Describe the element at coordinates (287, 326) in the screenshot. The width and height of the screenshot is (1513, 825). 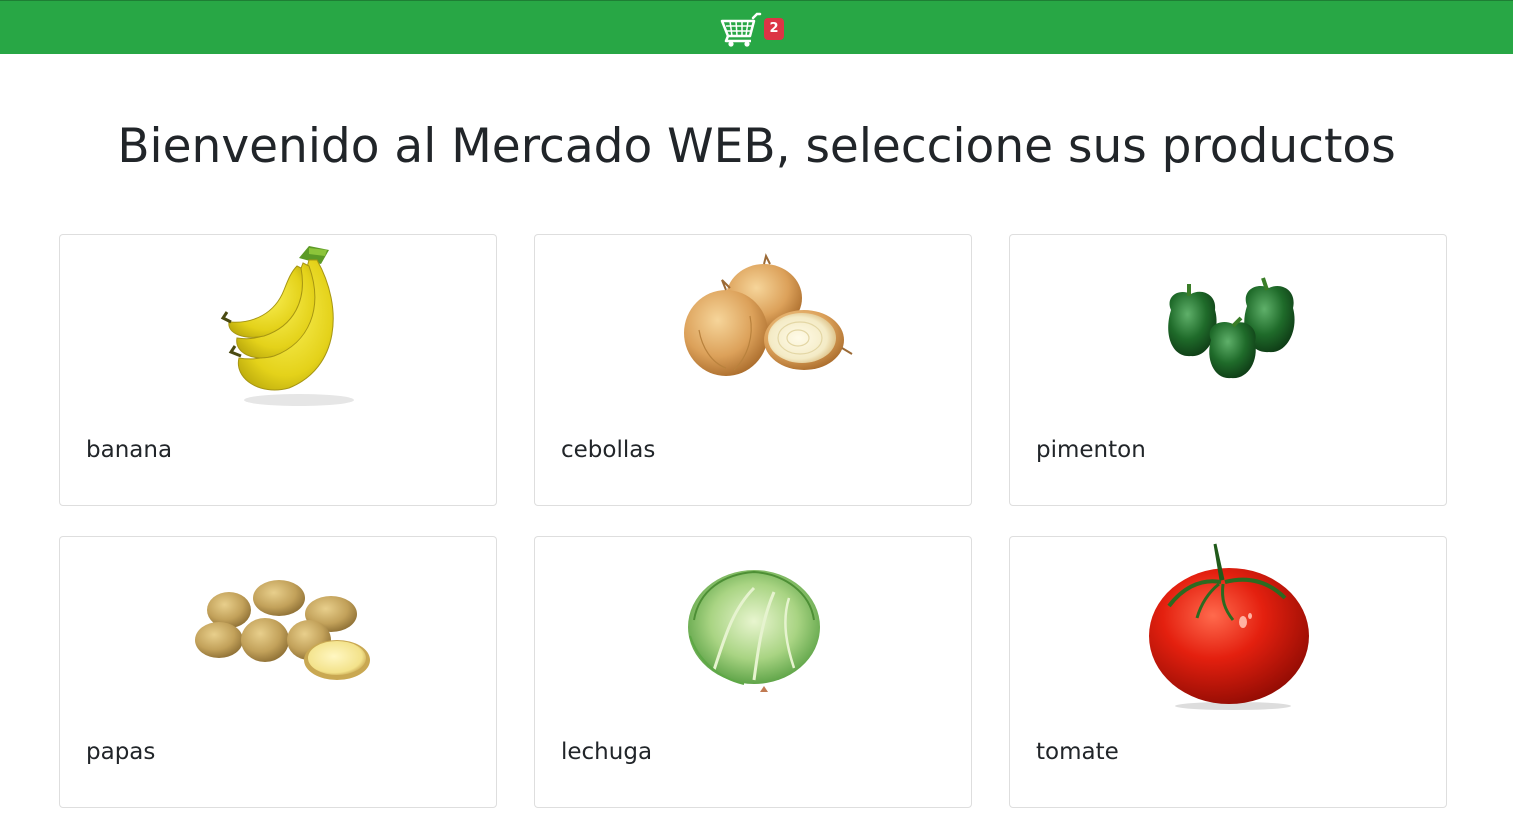
I see `banana-image` at that location.